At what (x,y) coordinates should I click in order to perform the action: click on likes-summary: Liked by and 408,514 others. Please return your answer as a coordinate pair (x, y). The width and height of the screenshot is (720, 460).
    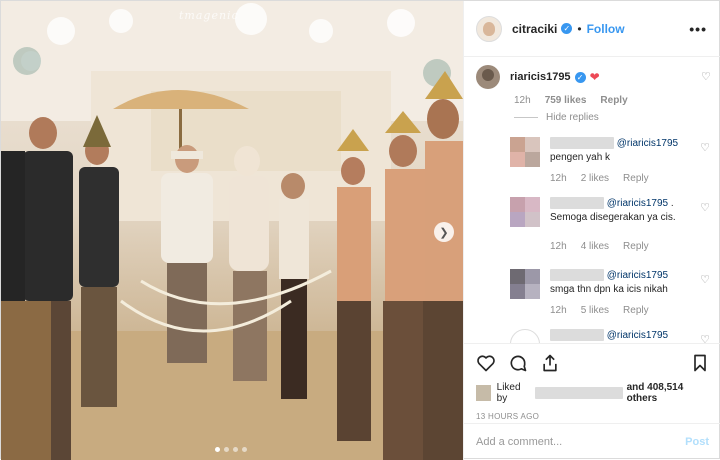
    Looking at the image, I should click on (592, 393).